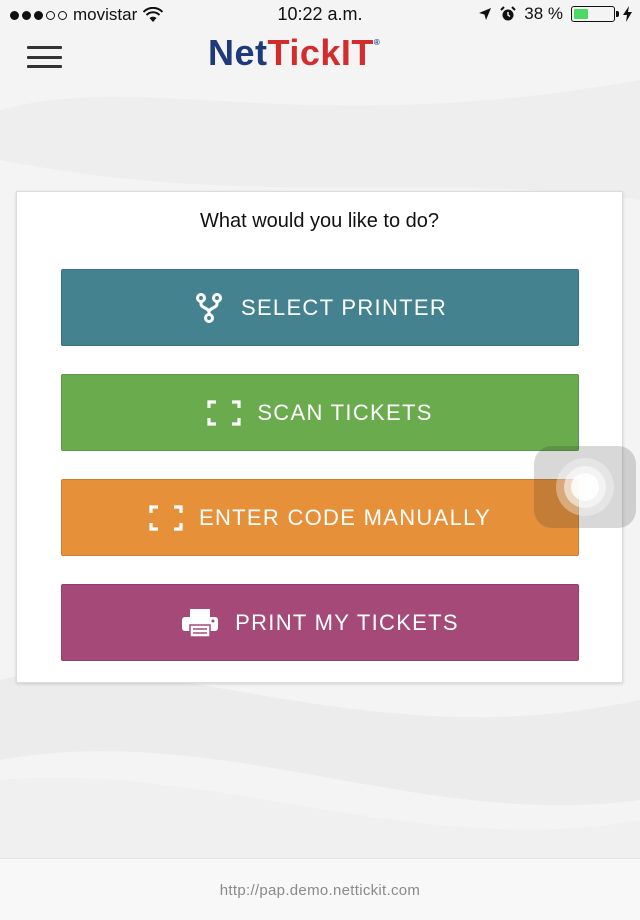 The image size is (640, 920). What do you see at coordinates (377, 42) in the screenshot?
I see `logo-registered-mark: ®` at bounding box center [377, 42].